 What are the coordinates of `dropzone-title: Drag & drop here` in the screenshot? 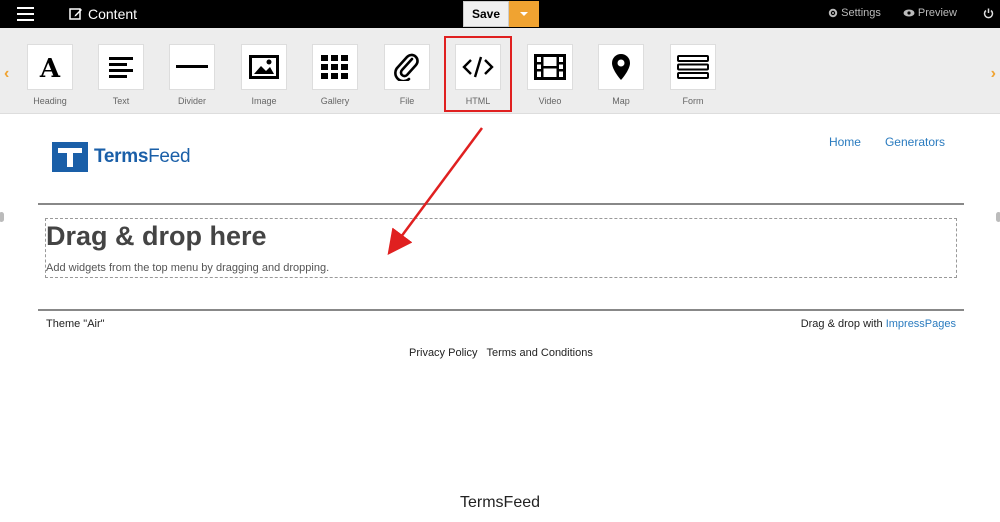 It's located at (156, 236).